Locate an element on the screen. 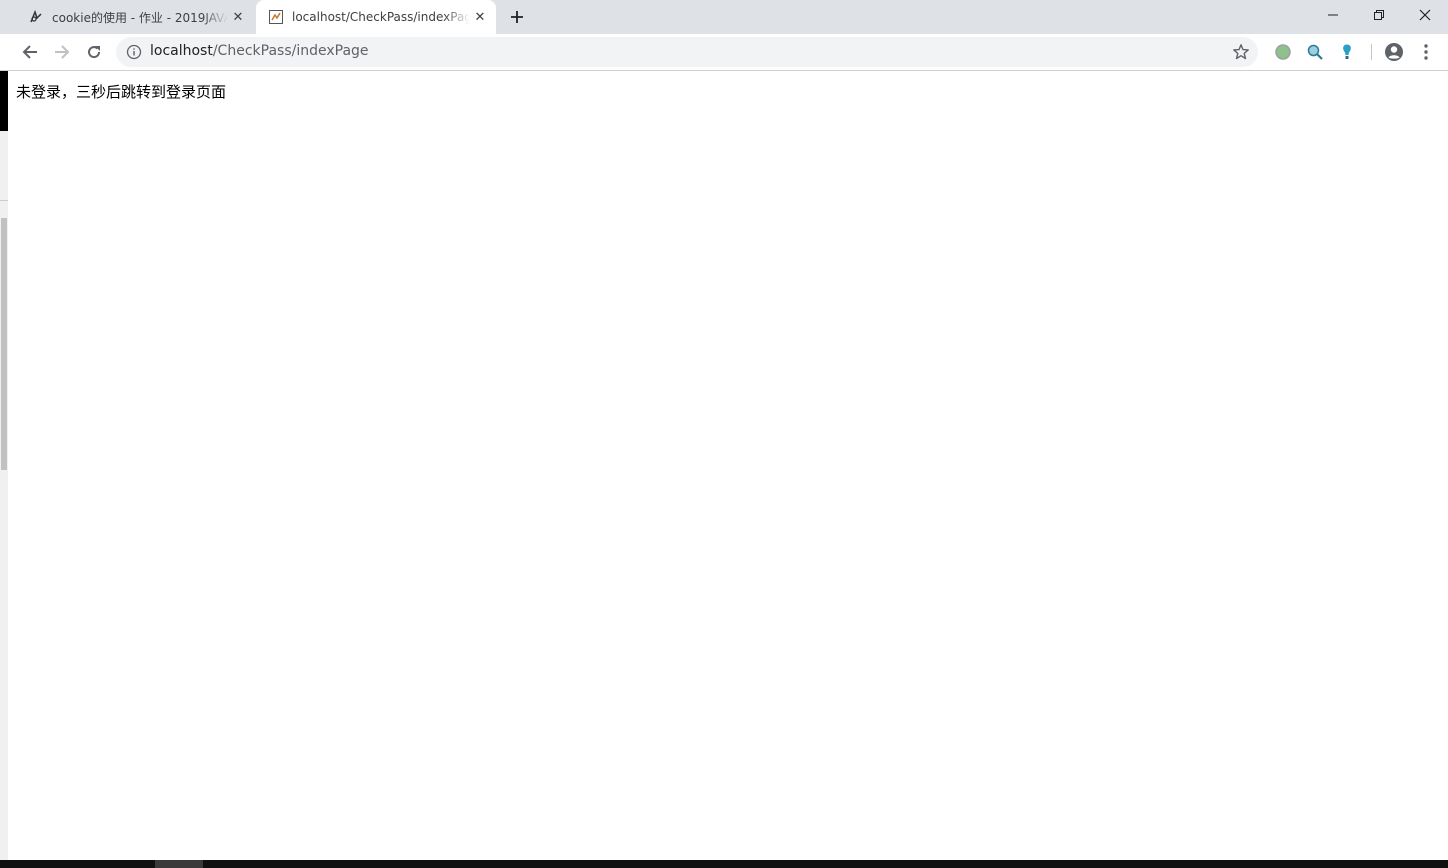 This screenshot has height=868, width=1448. tab-title: localhost/CheckPass/indexPage is located at coordinates (381, 17).